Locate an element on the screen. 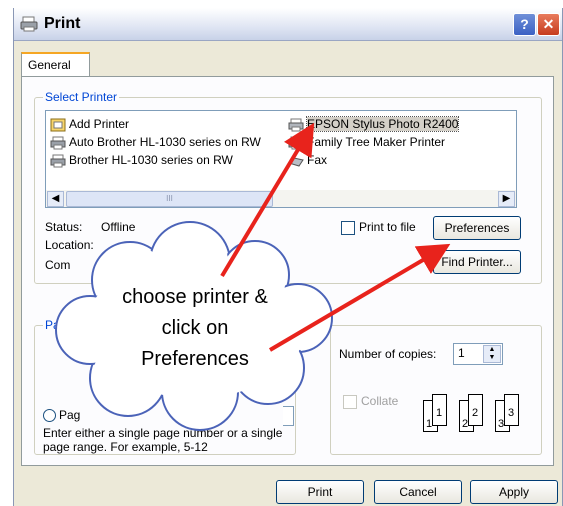  annotation-line: click on is located at coordinates (195, 328).